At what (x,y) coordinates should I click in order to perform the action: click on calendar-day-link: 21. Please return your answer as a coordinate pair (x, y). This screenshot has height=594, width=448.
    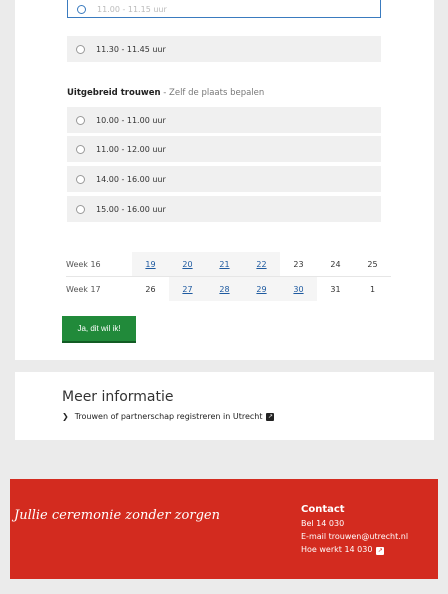
    Looking at the image, I should click on (224, 264).